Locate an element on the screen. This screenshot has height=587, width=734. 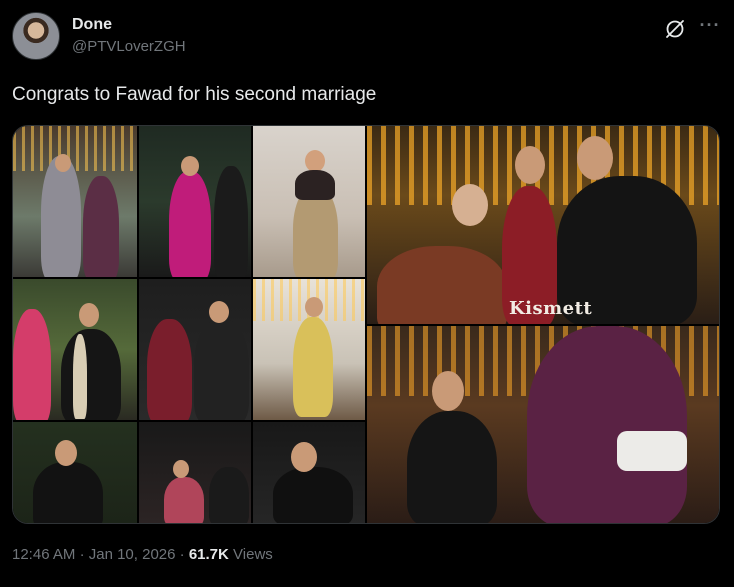
tweet-footer: 12:46 AM · Jan 10, 2026 · 61.7K Views is located at coordinates (142, 554).